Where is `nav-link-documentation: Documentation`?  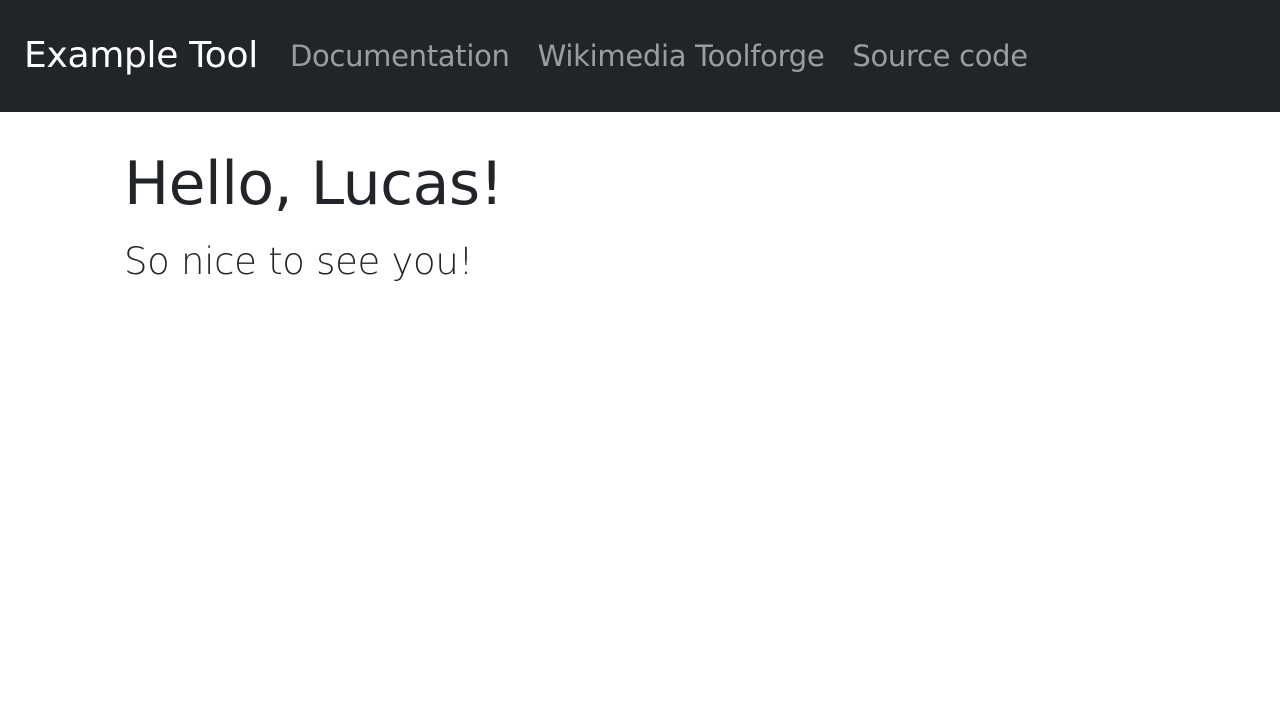 nav-link-documentation: Documentation is located at coordinates (400, 56).